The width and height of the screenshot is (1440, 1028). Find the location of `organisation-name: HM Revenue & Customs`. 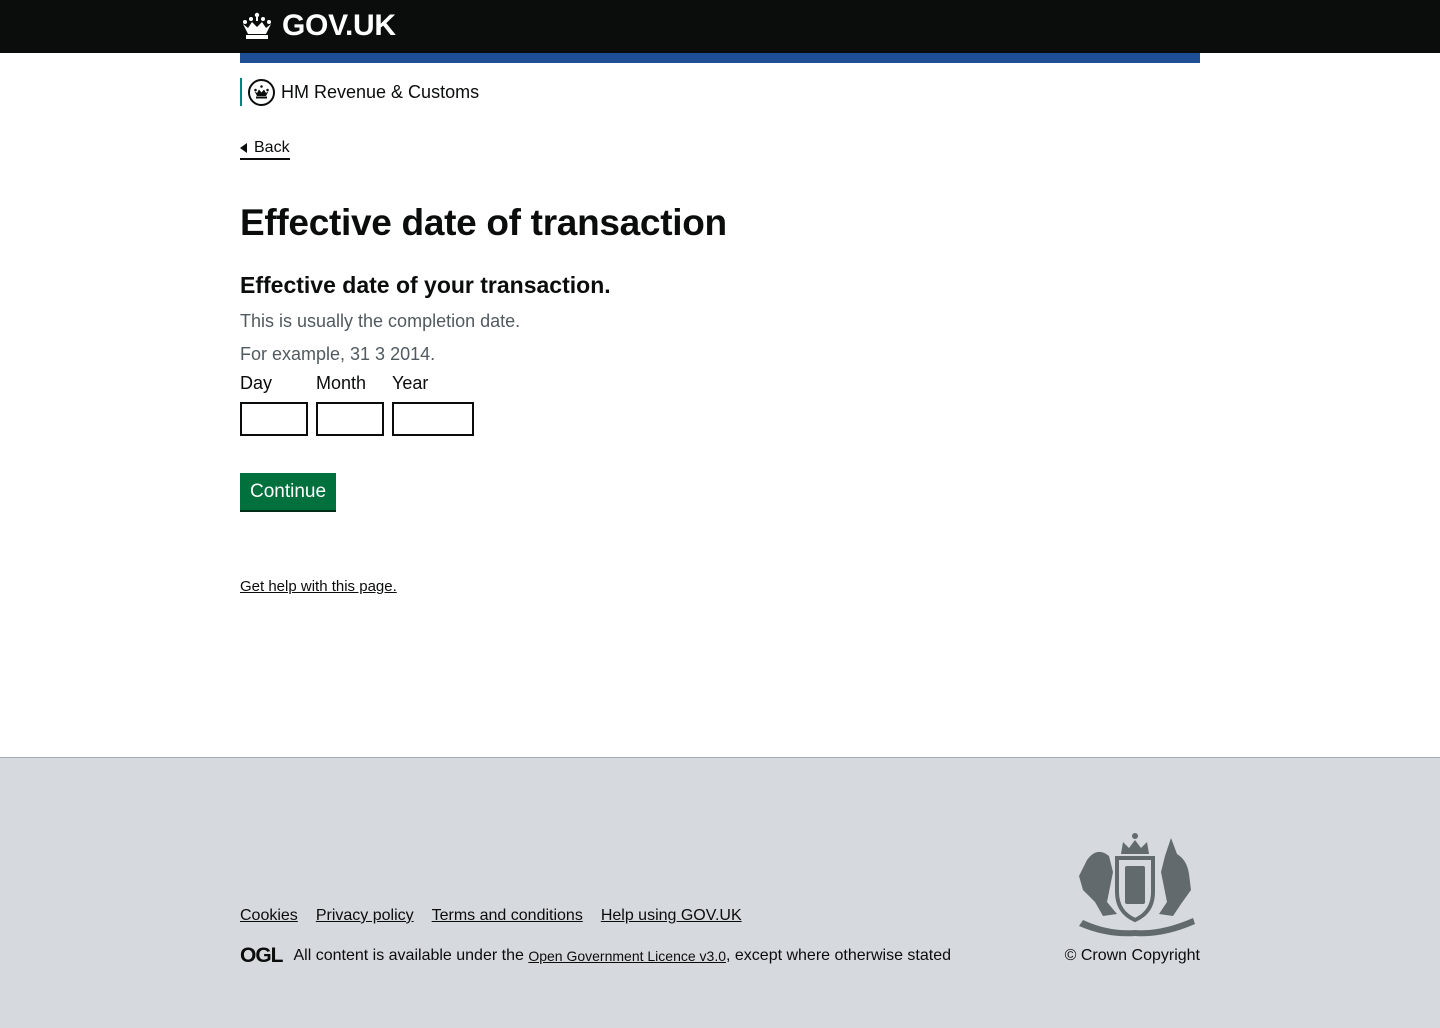

organisation-name: HM Revenue & Customs is located at coordinates (380, 92).